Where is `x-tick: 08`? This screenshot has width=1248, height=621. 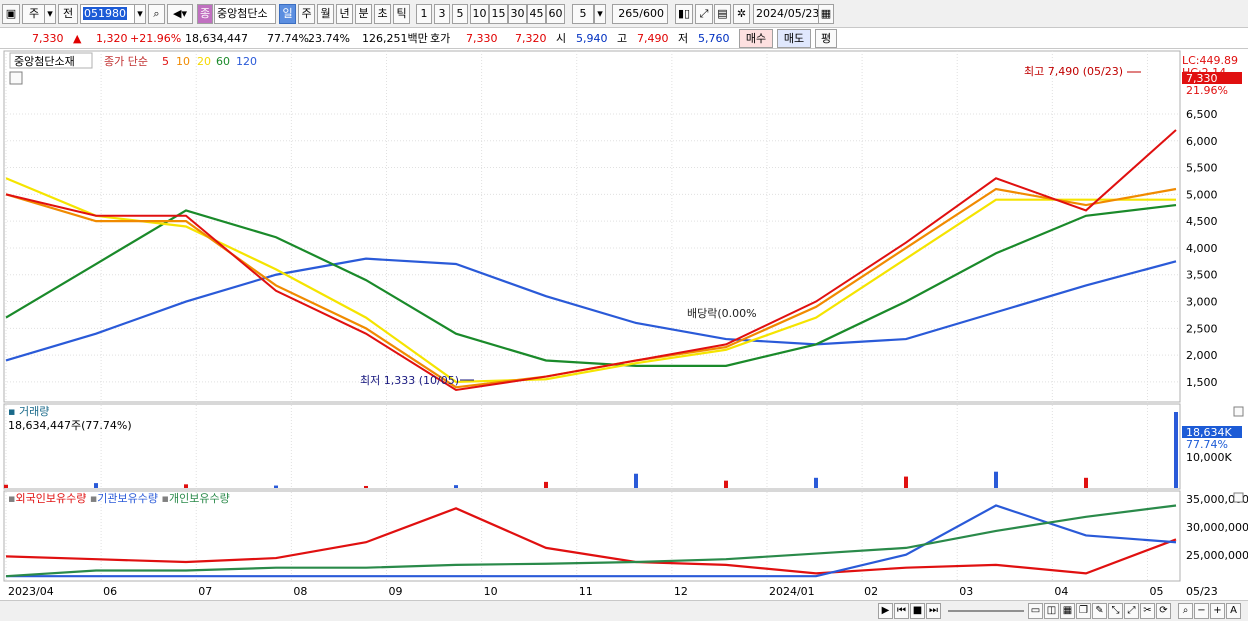 x-tick: 08 is located at coordinates (300, 591).